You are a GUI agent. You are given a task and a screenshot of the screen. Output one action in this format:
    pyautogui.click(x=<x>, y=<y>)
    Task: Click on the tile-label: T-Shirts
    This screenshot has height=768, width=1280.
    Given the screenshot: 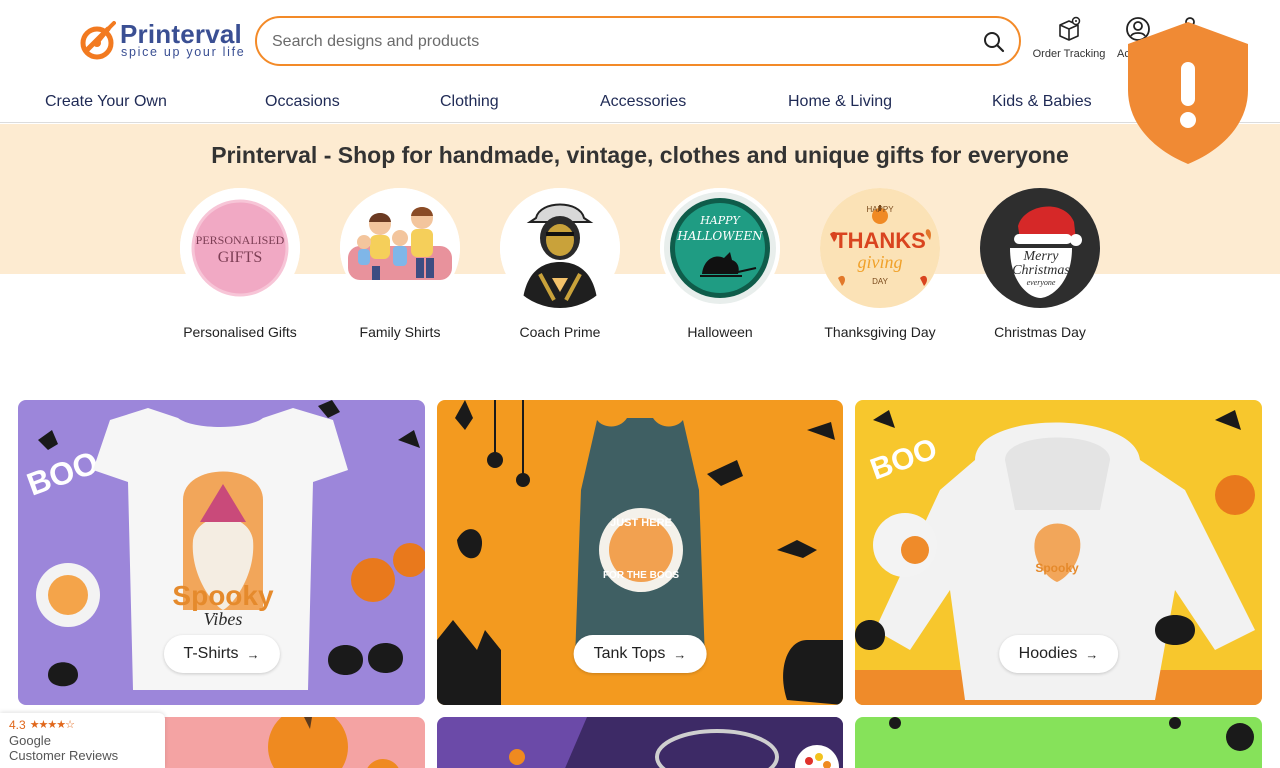 What is the action you would take?
    pyautogui.click(x=211, y=653)
    